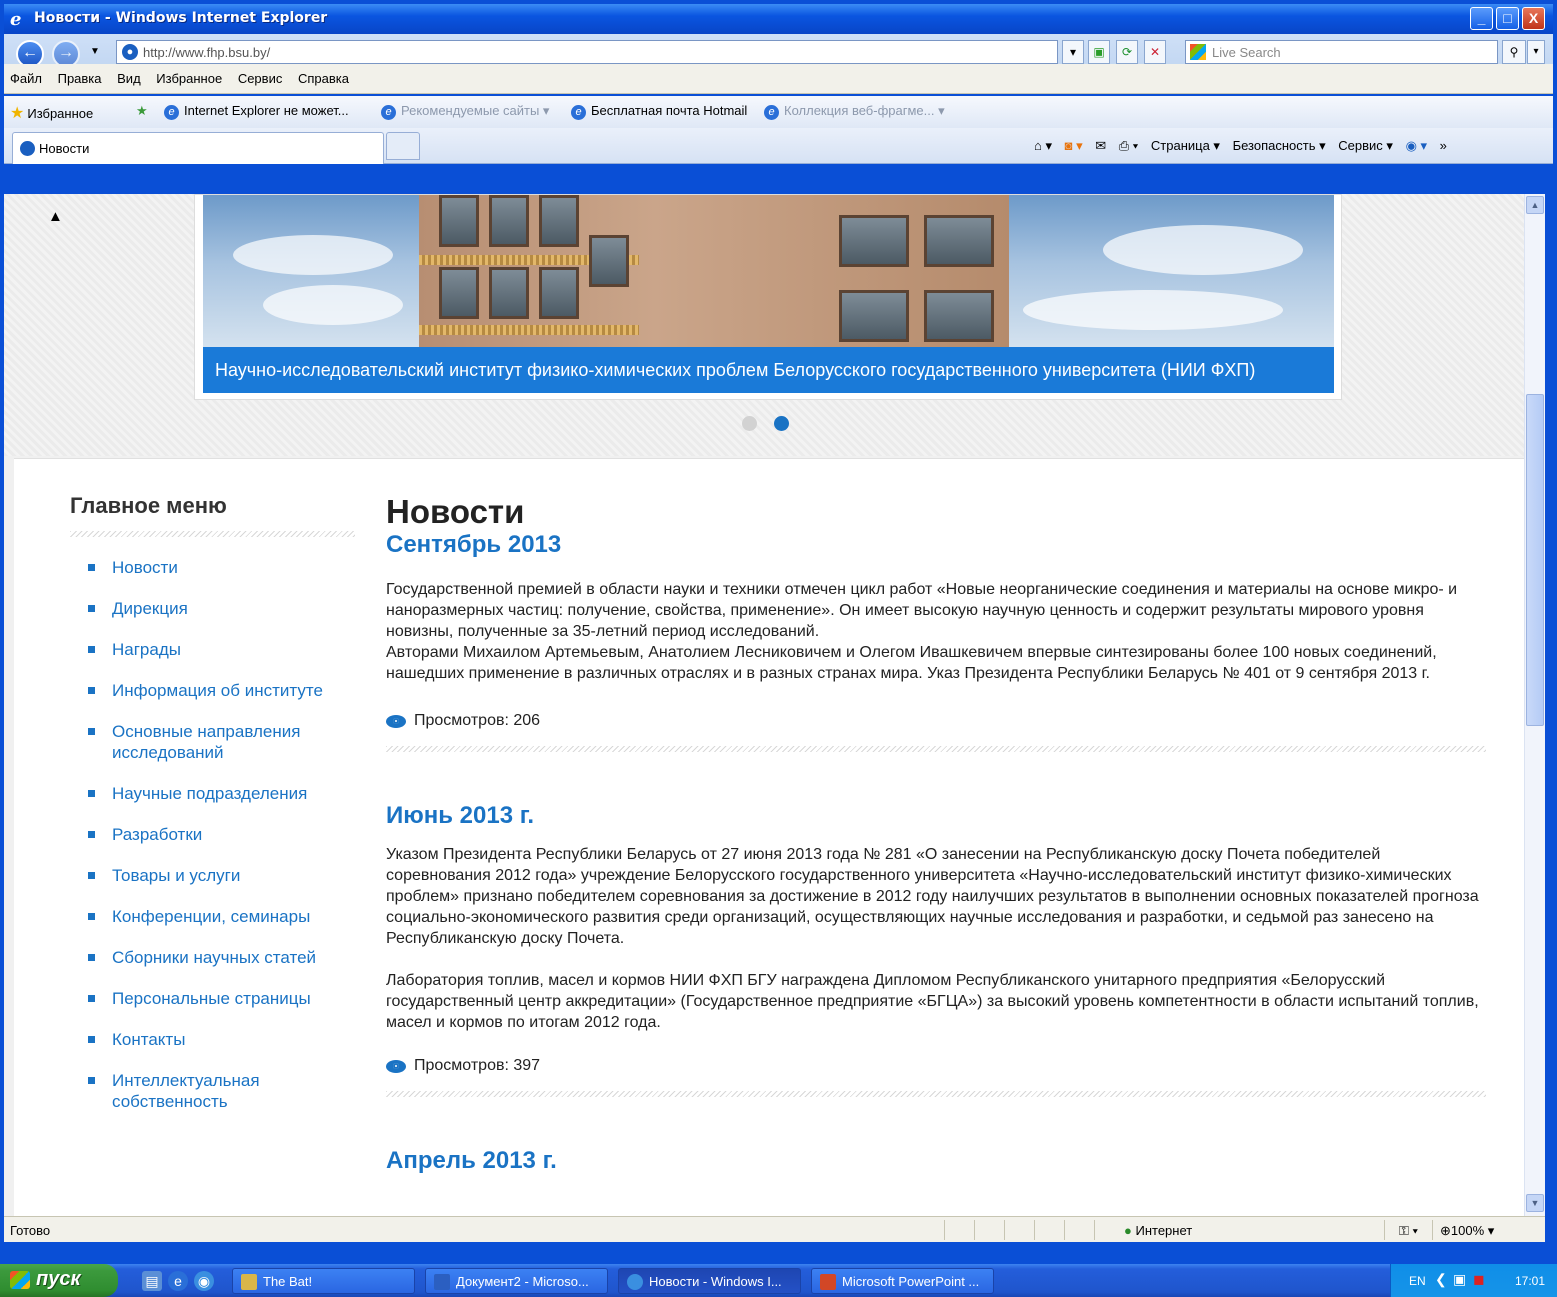  What do you see at coordinates (323, 1281) in the screenshot?
I see `task-the-bat: The Bat!` at bounding box center [323, 1281].